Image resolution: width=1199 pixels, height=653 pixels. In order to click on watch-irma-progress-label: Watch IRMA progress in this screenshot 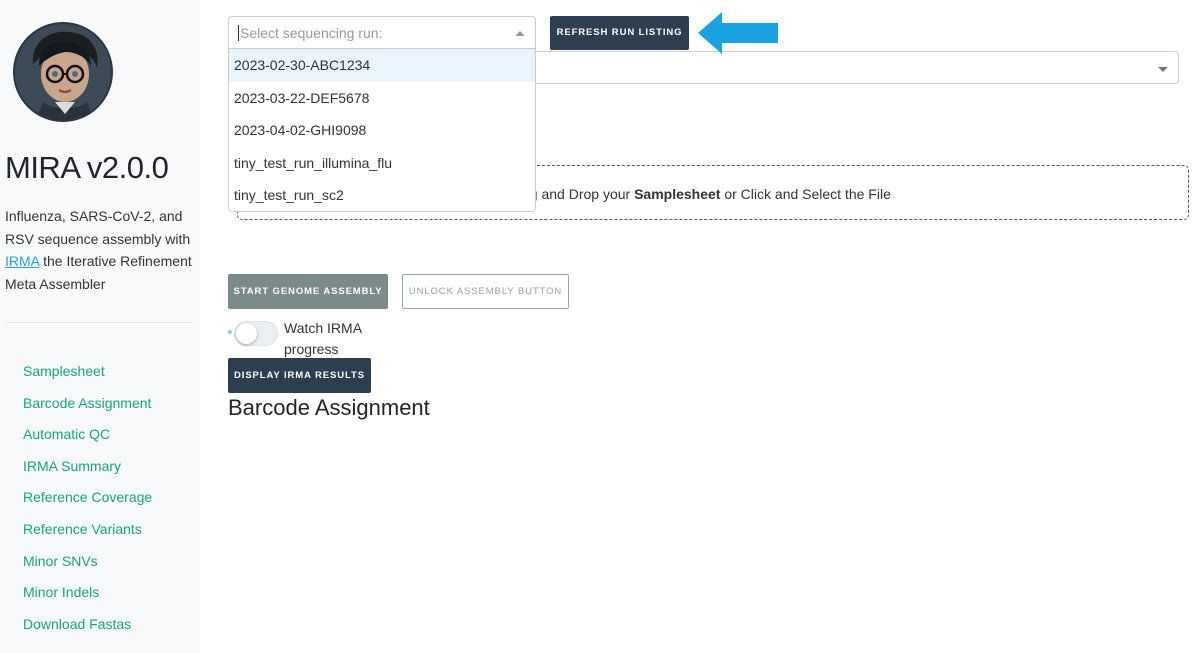, I will do `click(323, 338)`.